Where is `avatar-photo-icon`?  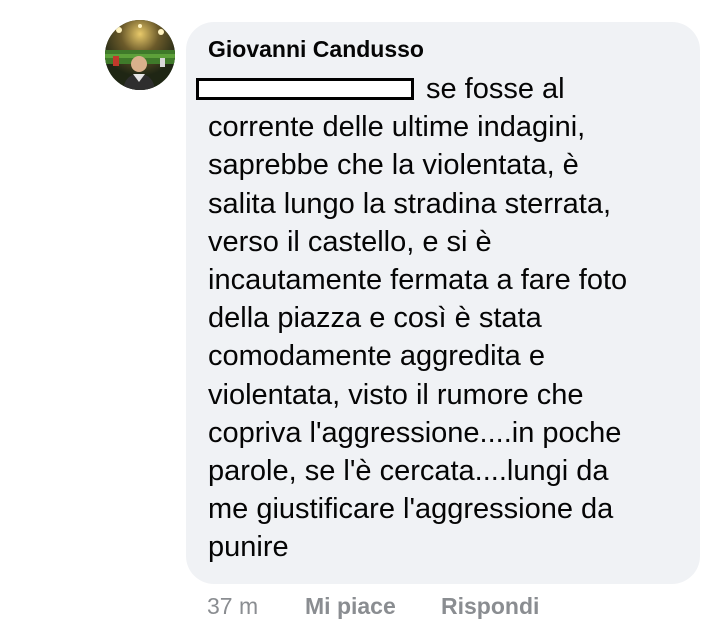
avatar-photo-icon is located at coordinates (140, 55).